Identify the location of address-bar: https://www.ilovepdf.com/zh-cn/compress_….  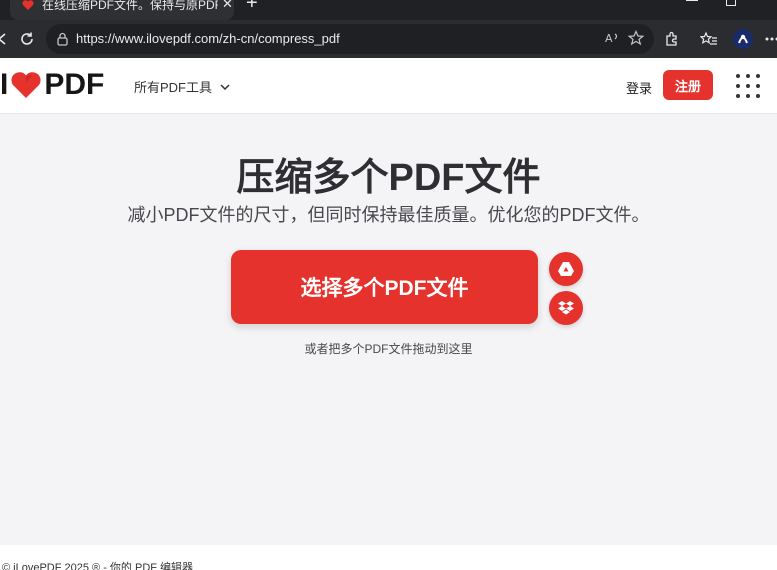
(350, 39).